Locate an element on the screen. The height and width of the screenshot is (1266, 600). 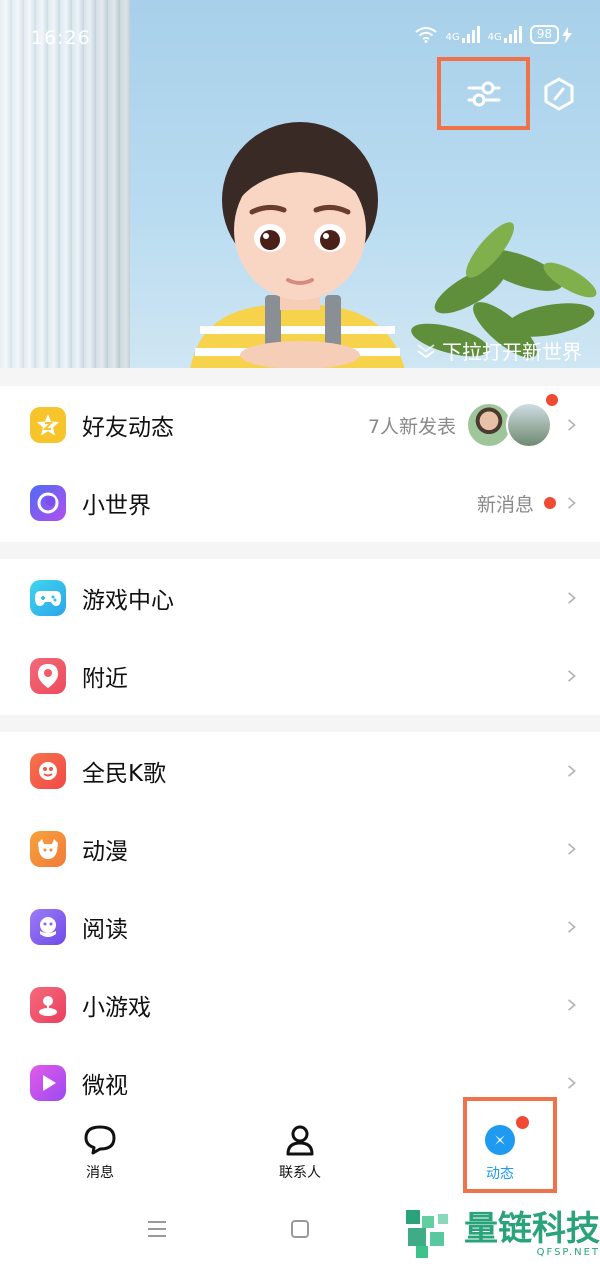
status-icons: 4G 4G 98 is located at coordinates (493, 34).